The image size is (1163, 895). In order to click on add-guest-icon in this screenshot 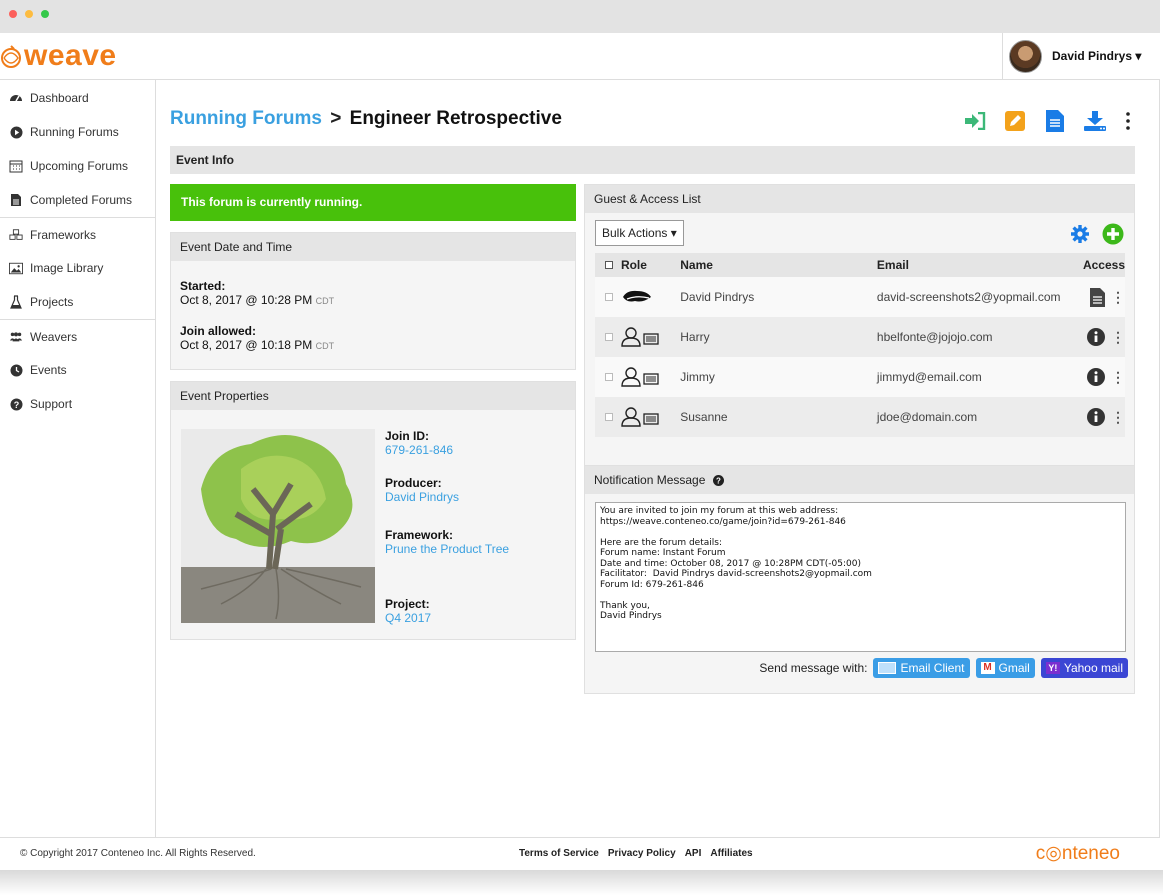, I will do `click(1113, 235)`.